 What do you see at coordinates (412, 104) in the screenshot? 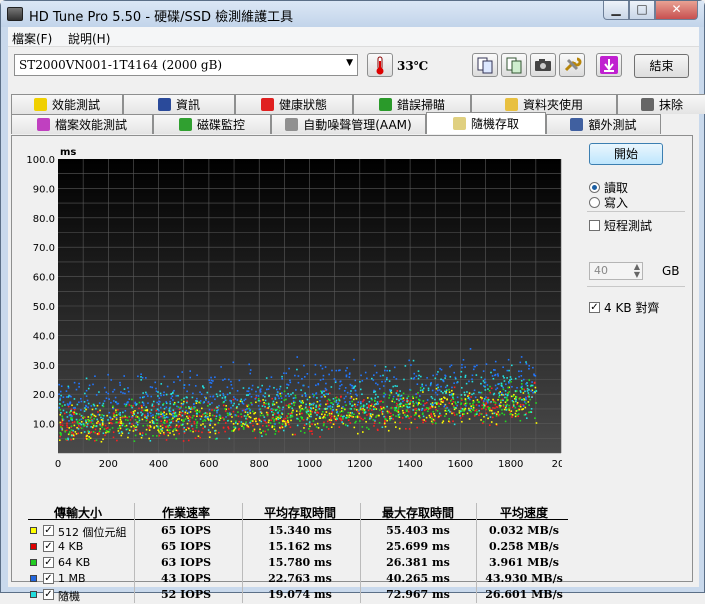
I see `tab-top-3: 錯誤掃瞄` at bounding box center [412, 104].